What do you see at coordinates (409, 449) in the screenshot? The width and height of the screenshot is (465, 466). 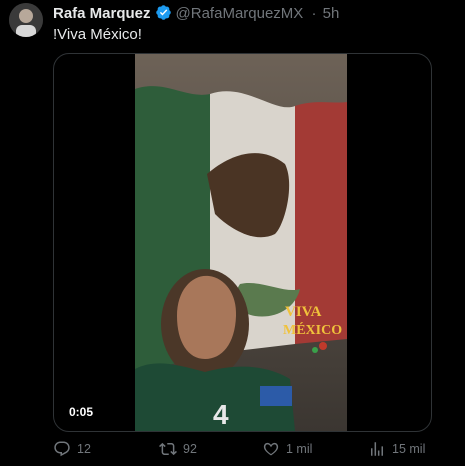 I see `views-count: 15 mil` at bounding box center [409, 449].